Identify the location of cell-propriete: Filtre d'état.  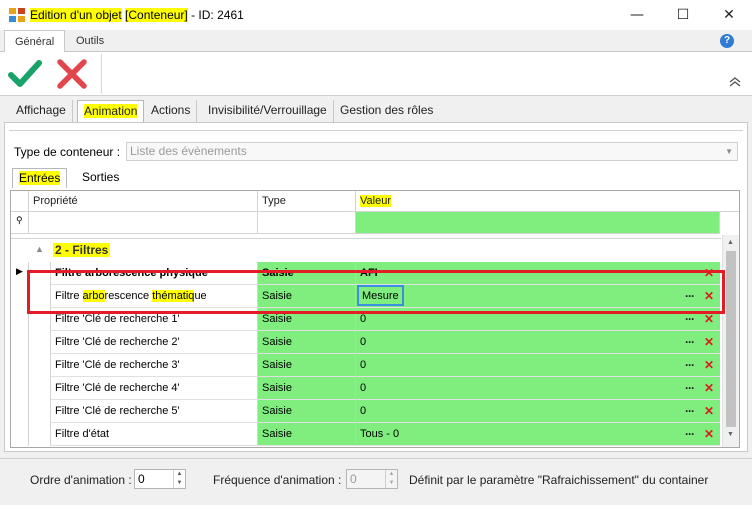
(154, 434).